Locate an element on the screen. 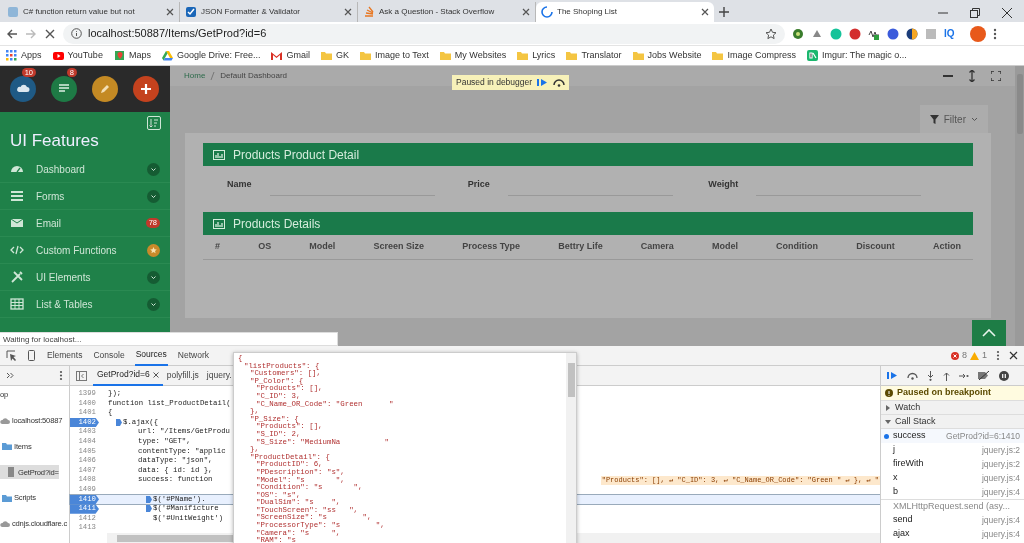 The height and width of the screenshot is (543, 1024). back-icon is located at coordinates (12, 33).